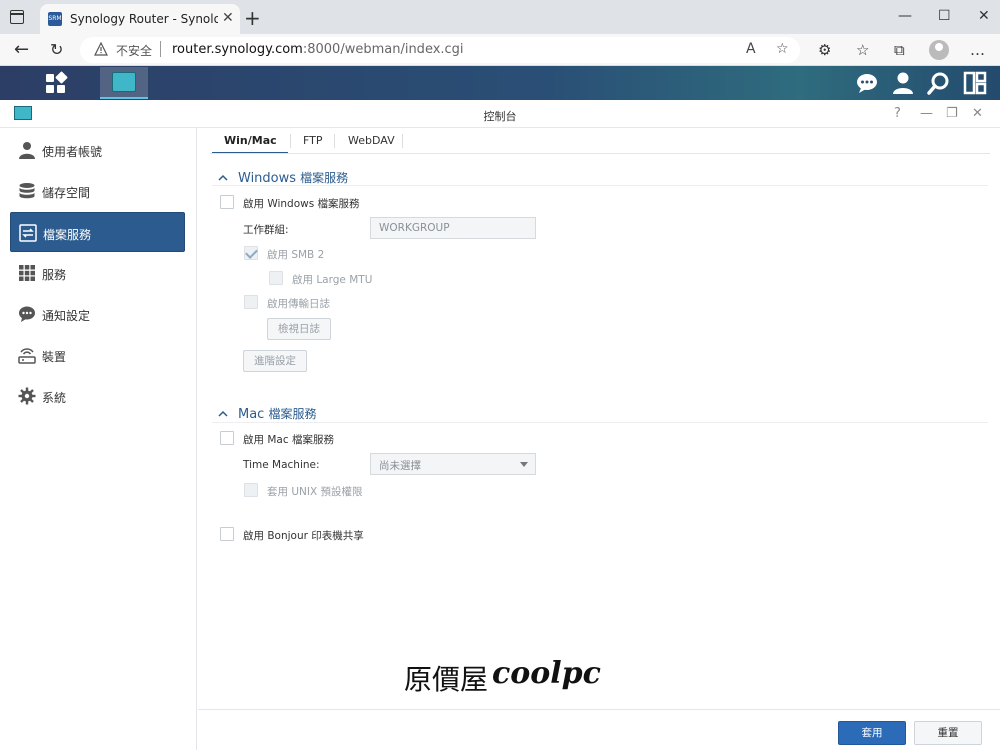 The image size is (1000, 750). Describe the element at coordinates (27, 191) in the screenshot. I see `storage-icon` at that location.